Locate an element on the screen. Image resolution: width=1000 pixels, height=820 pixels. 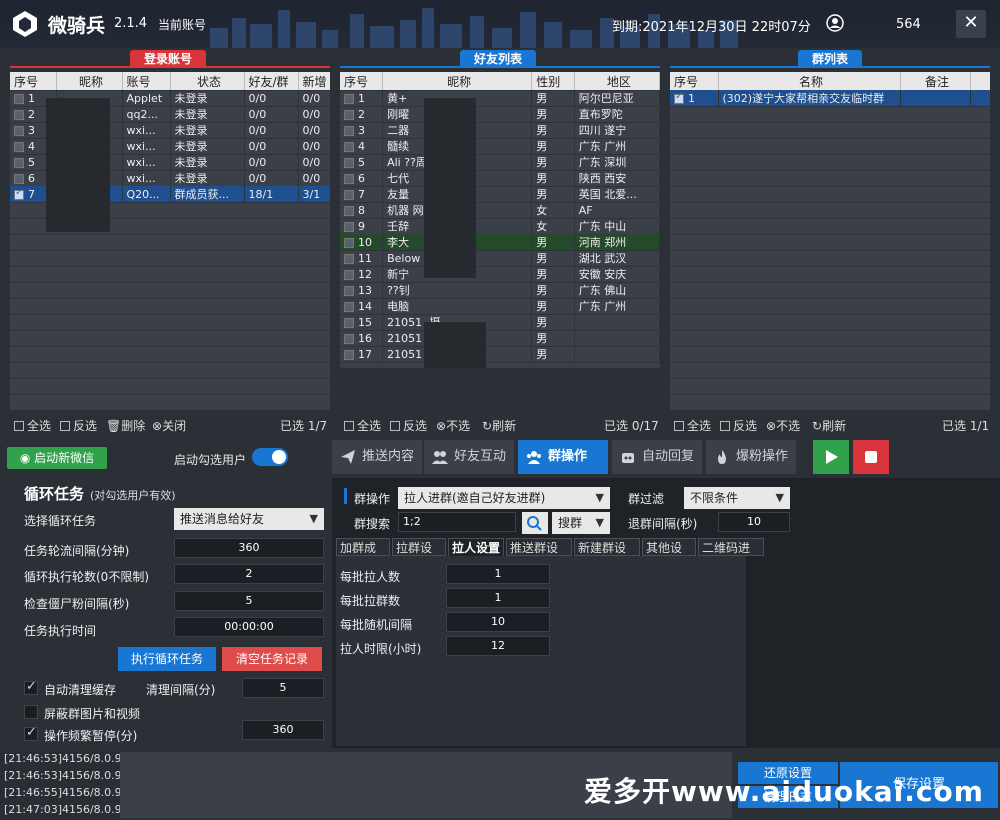
pause-input: 360 is located at coordinates (283, 730).